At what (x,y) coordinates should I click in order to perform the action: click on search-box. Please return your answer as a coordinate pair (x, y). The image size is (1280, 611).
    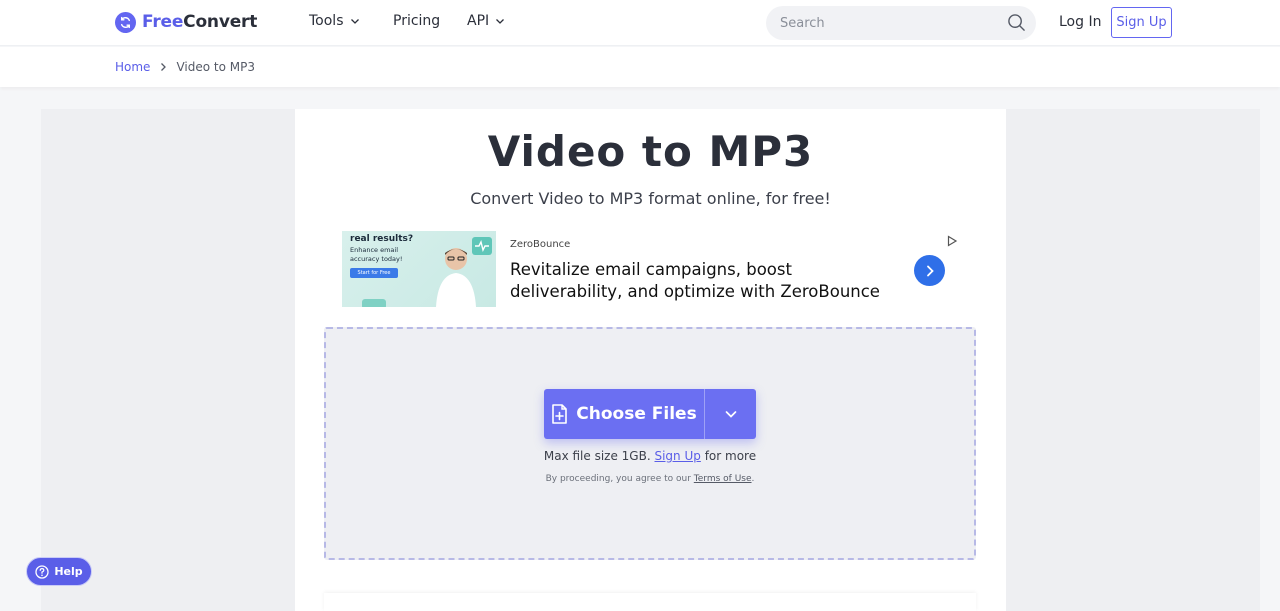
    Looking at the image, I should click on (901, 23).